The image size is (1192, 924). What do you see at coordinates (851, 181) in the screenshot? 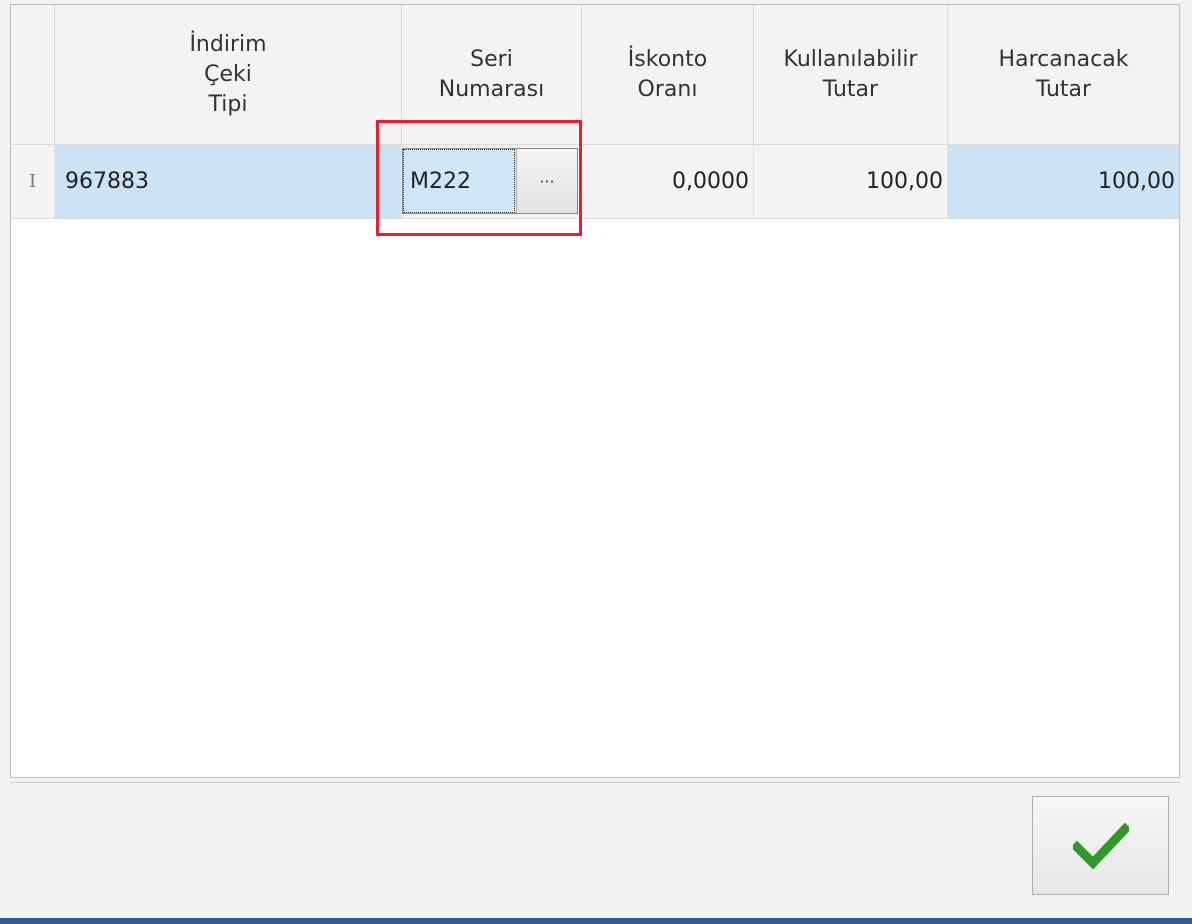
I see `cell-kullanilabilir-tutar: 100,00` at bounding box center [851, 181].